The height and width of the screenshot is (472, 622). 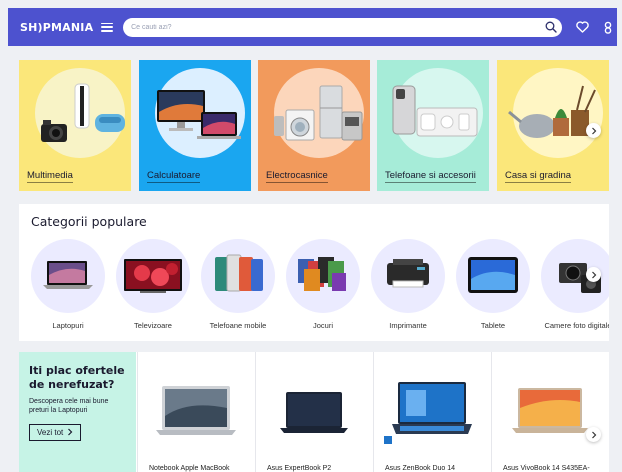 What do you see at coordinates (574, 284) in the screenshot?
I see `popular-item-camere-foto: Camere foto digitale` at bounding box center [574, 284].